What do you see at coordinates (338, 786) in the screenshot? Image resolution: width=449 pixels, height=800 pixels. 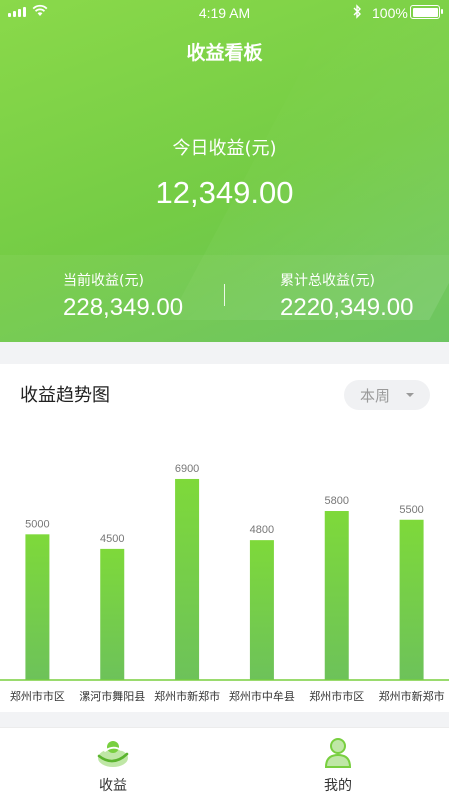 I see `tab-profile-label: 我的` at bounding box center [338, 786].